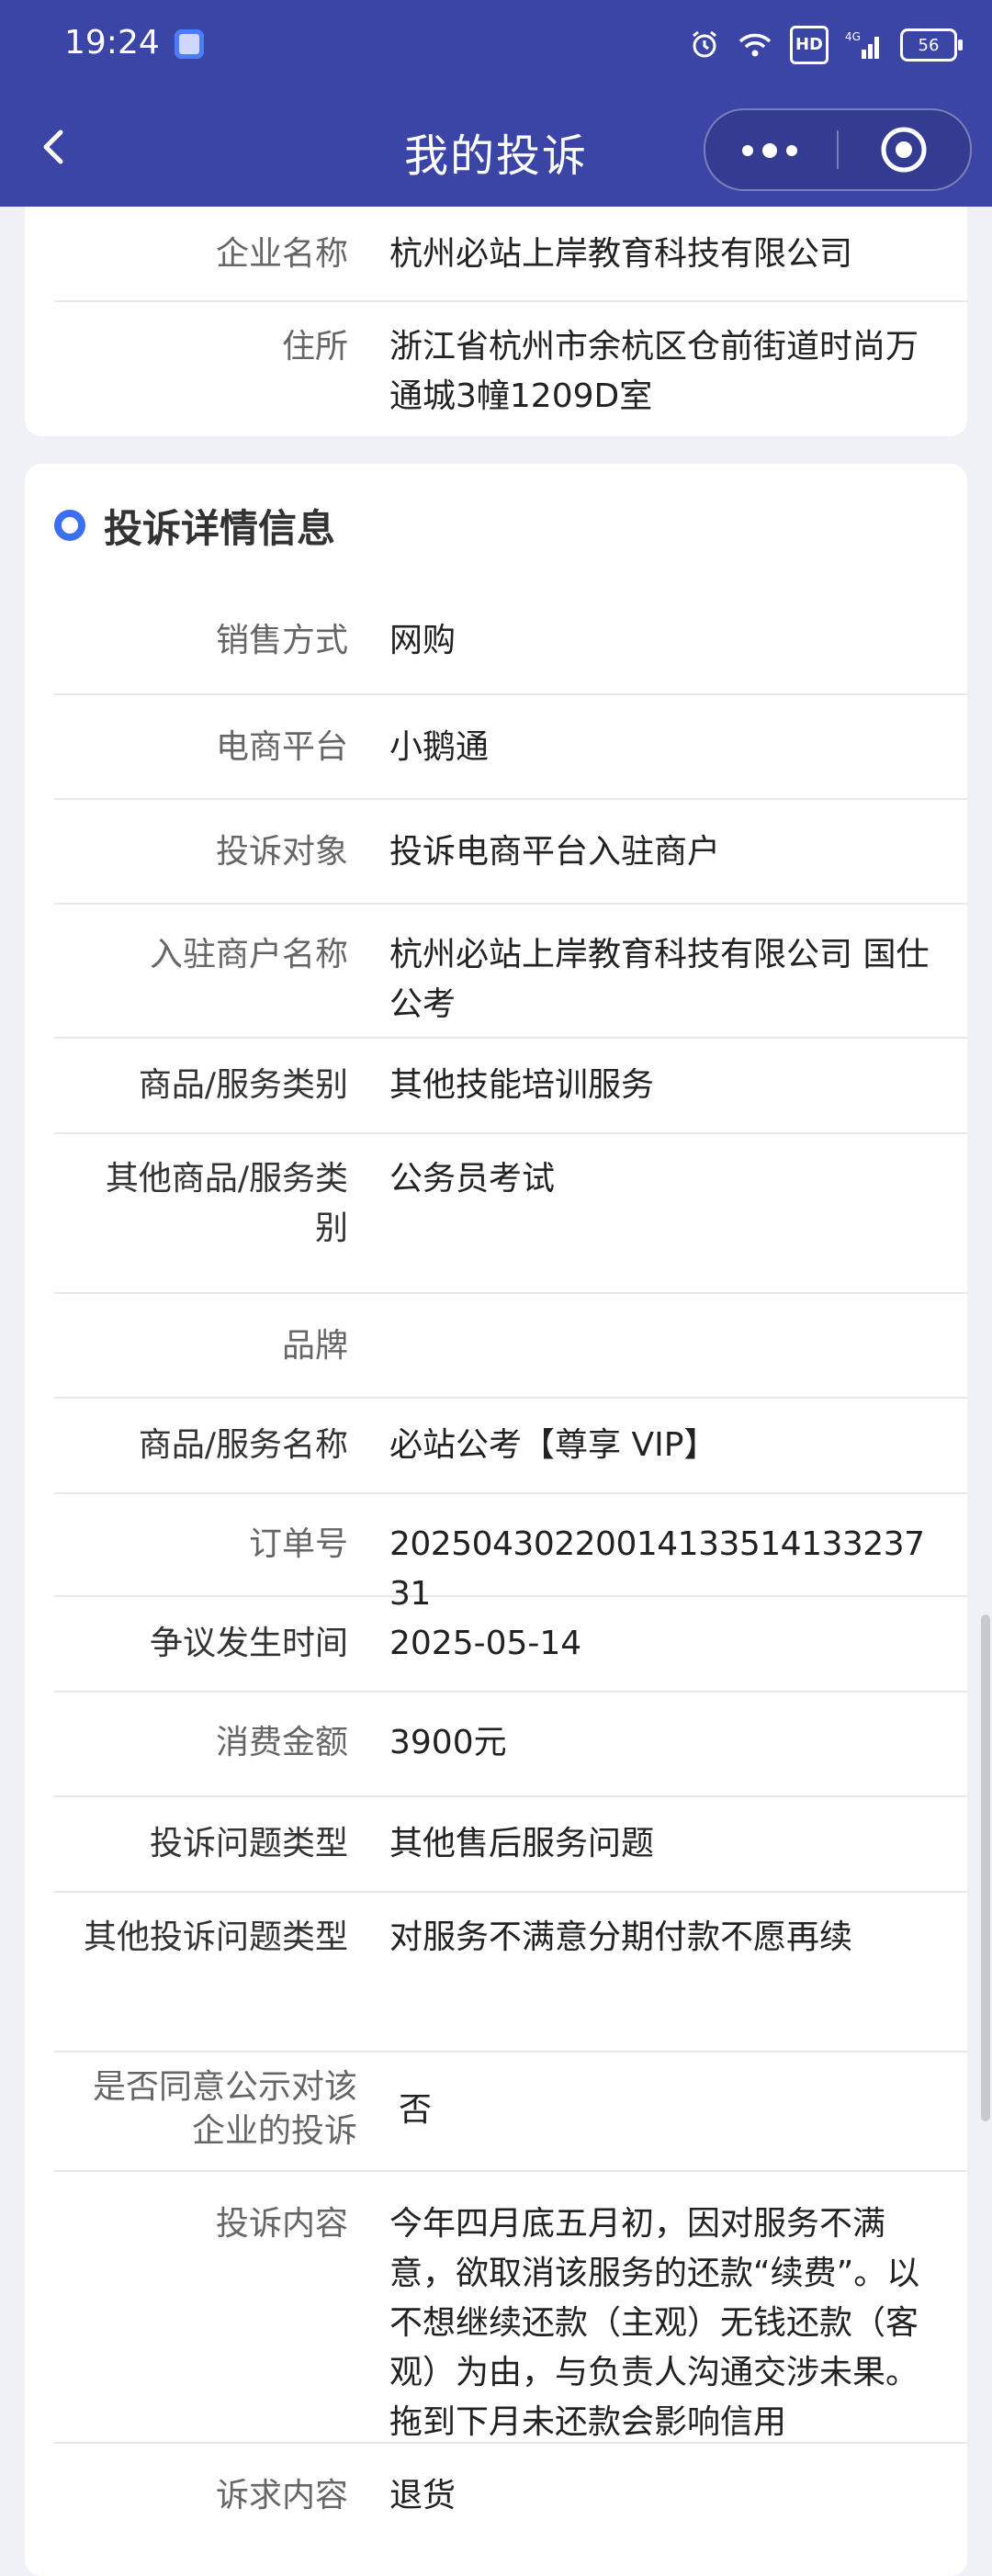 This screenshot has width=992, height=2576. I want to click on info-row: 电商平台 小鹅通, so click(510, 747).